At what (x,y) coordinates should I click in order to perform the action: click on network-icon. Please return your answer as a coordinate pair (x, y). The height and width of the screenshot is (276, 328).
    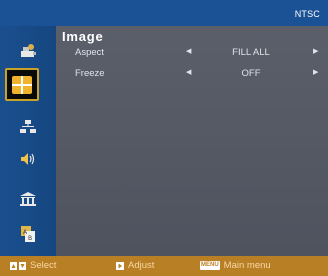
    Looking at the image, I should click on (28, 127).